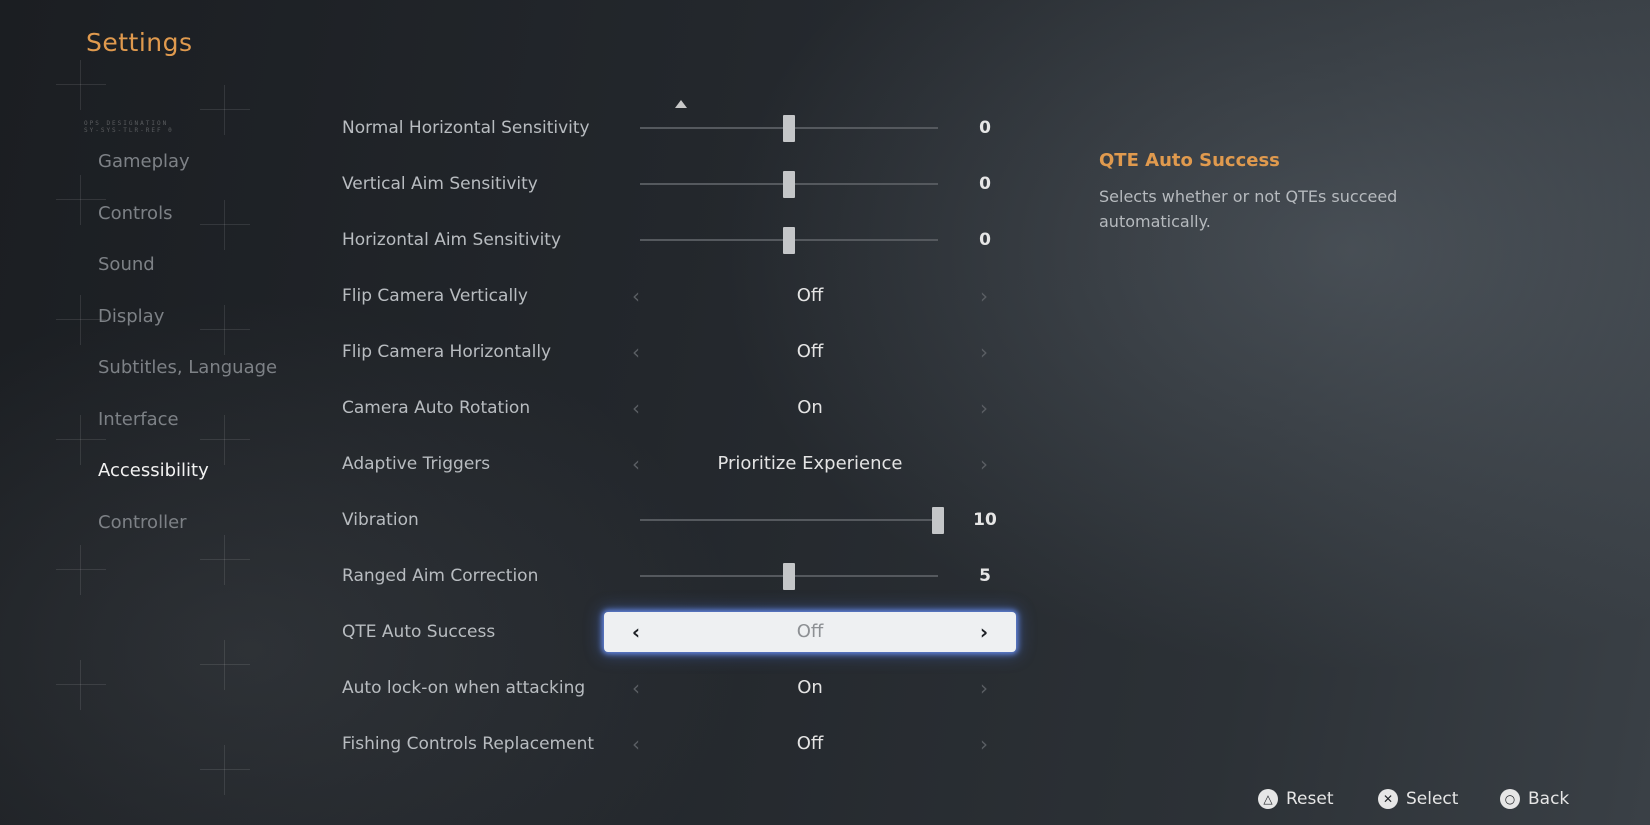  Describe the element at coordinates (1510, 799) in the screenshot. I see `circle-button-icon: ○` at that location.